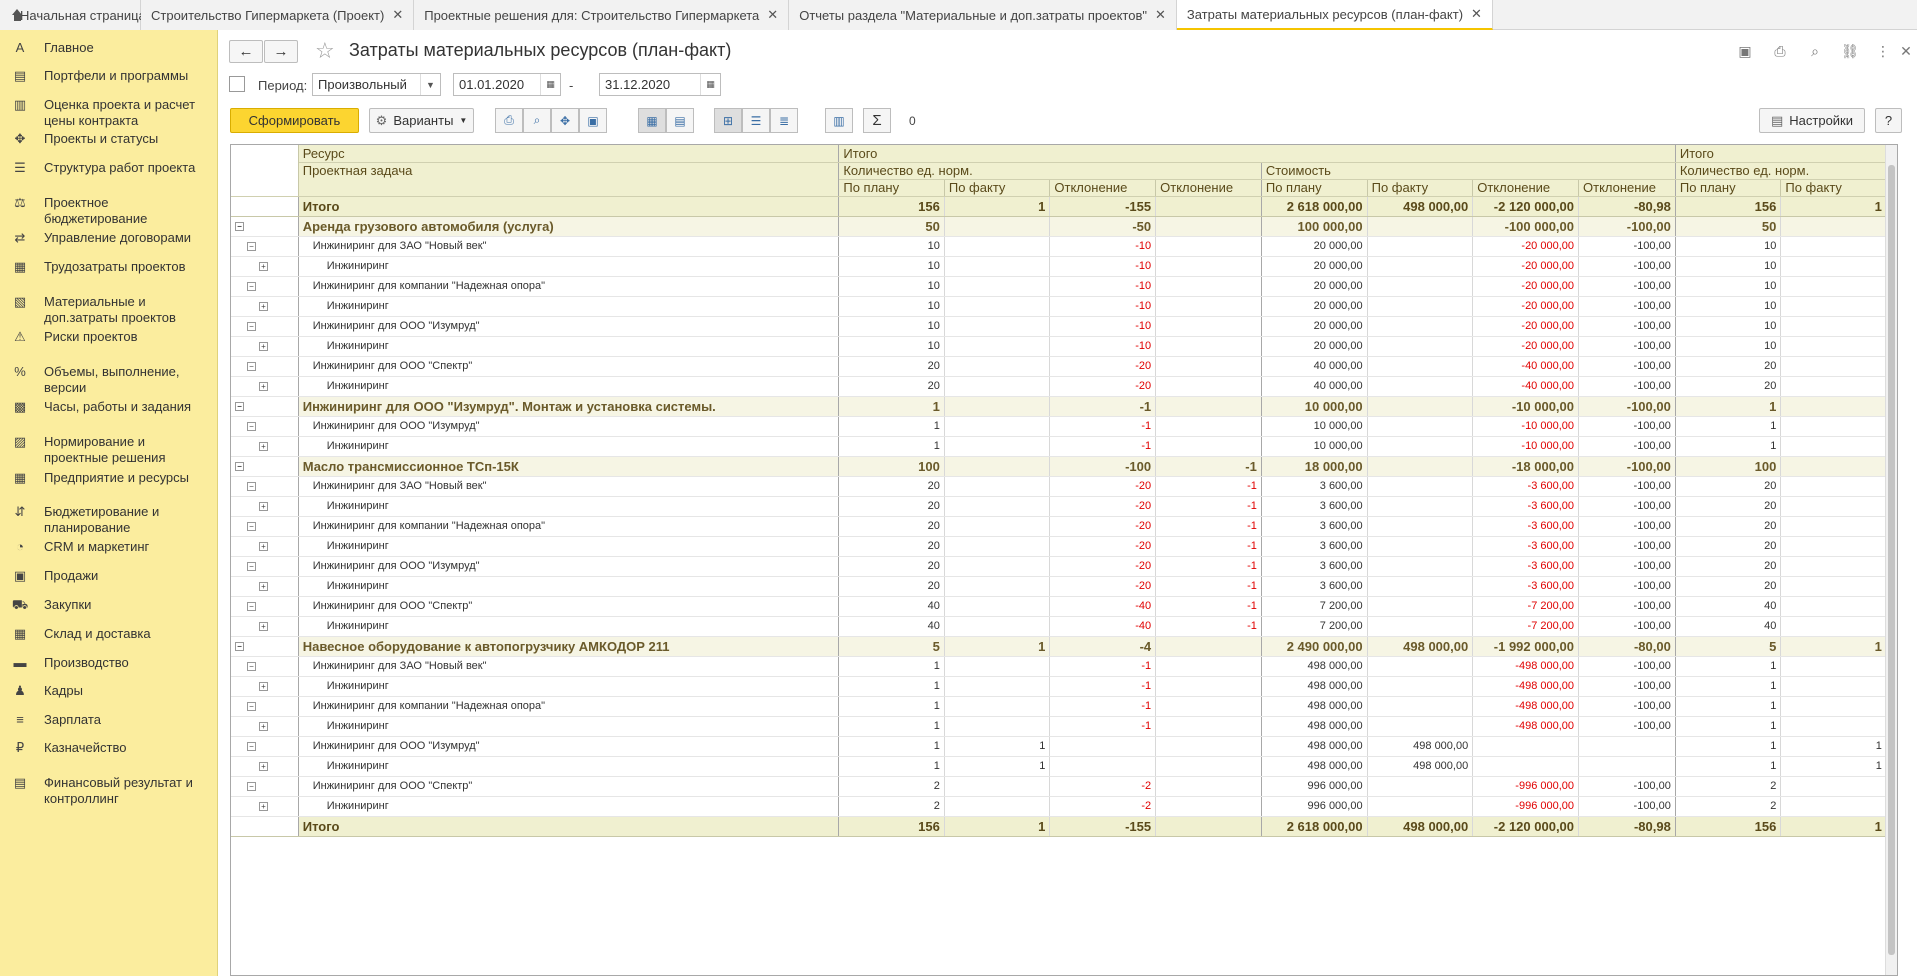  What do you see at coordinates (109, 663) in the screenshot?
I see `sidebar-item-19: ▬ Производство` at bounding box center [109, 663].